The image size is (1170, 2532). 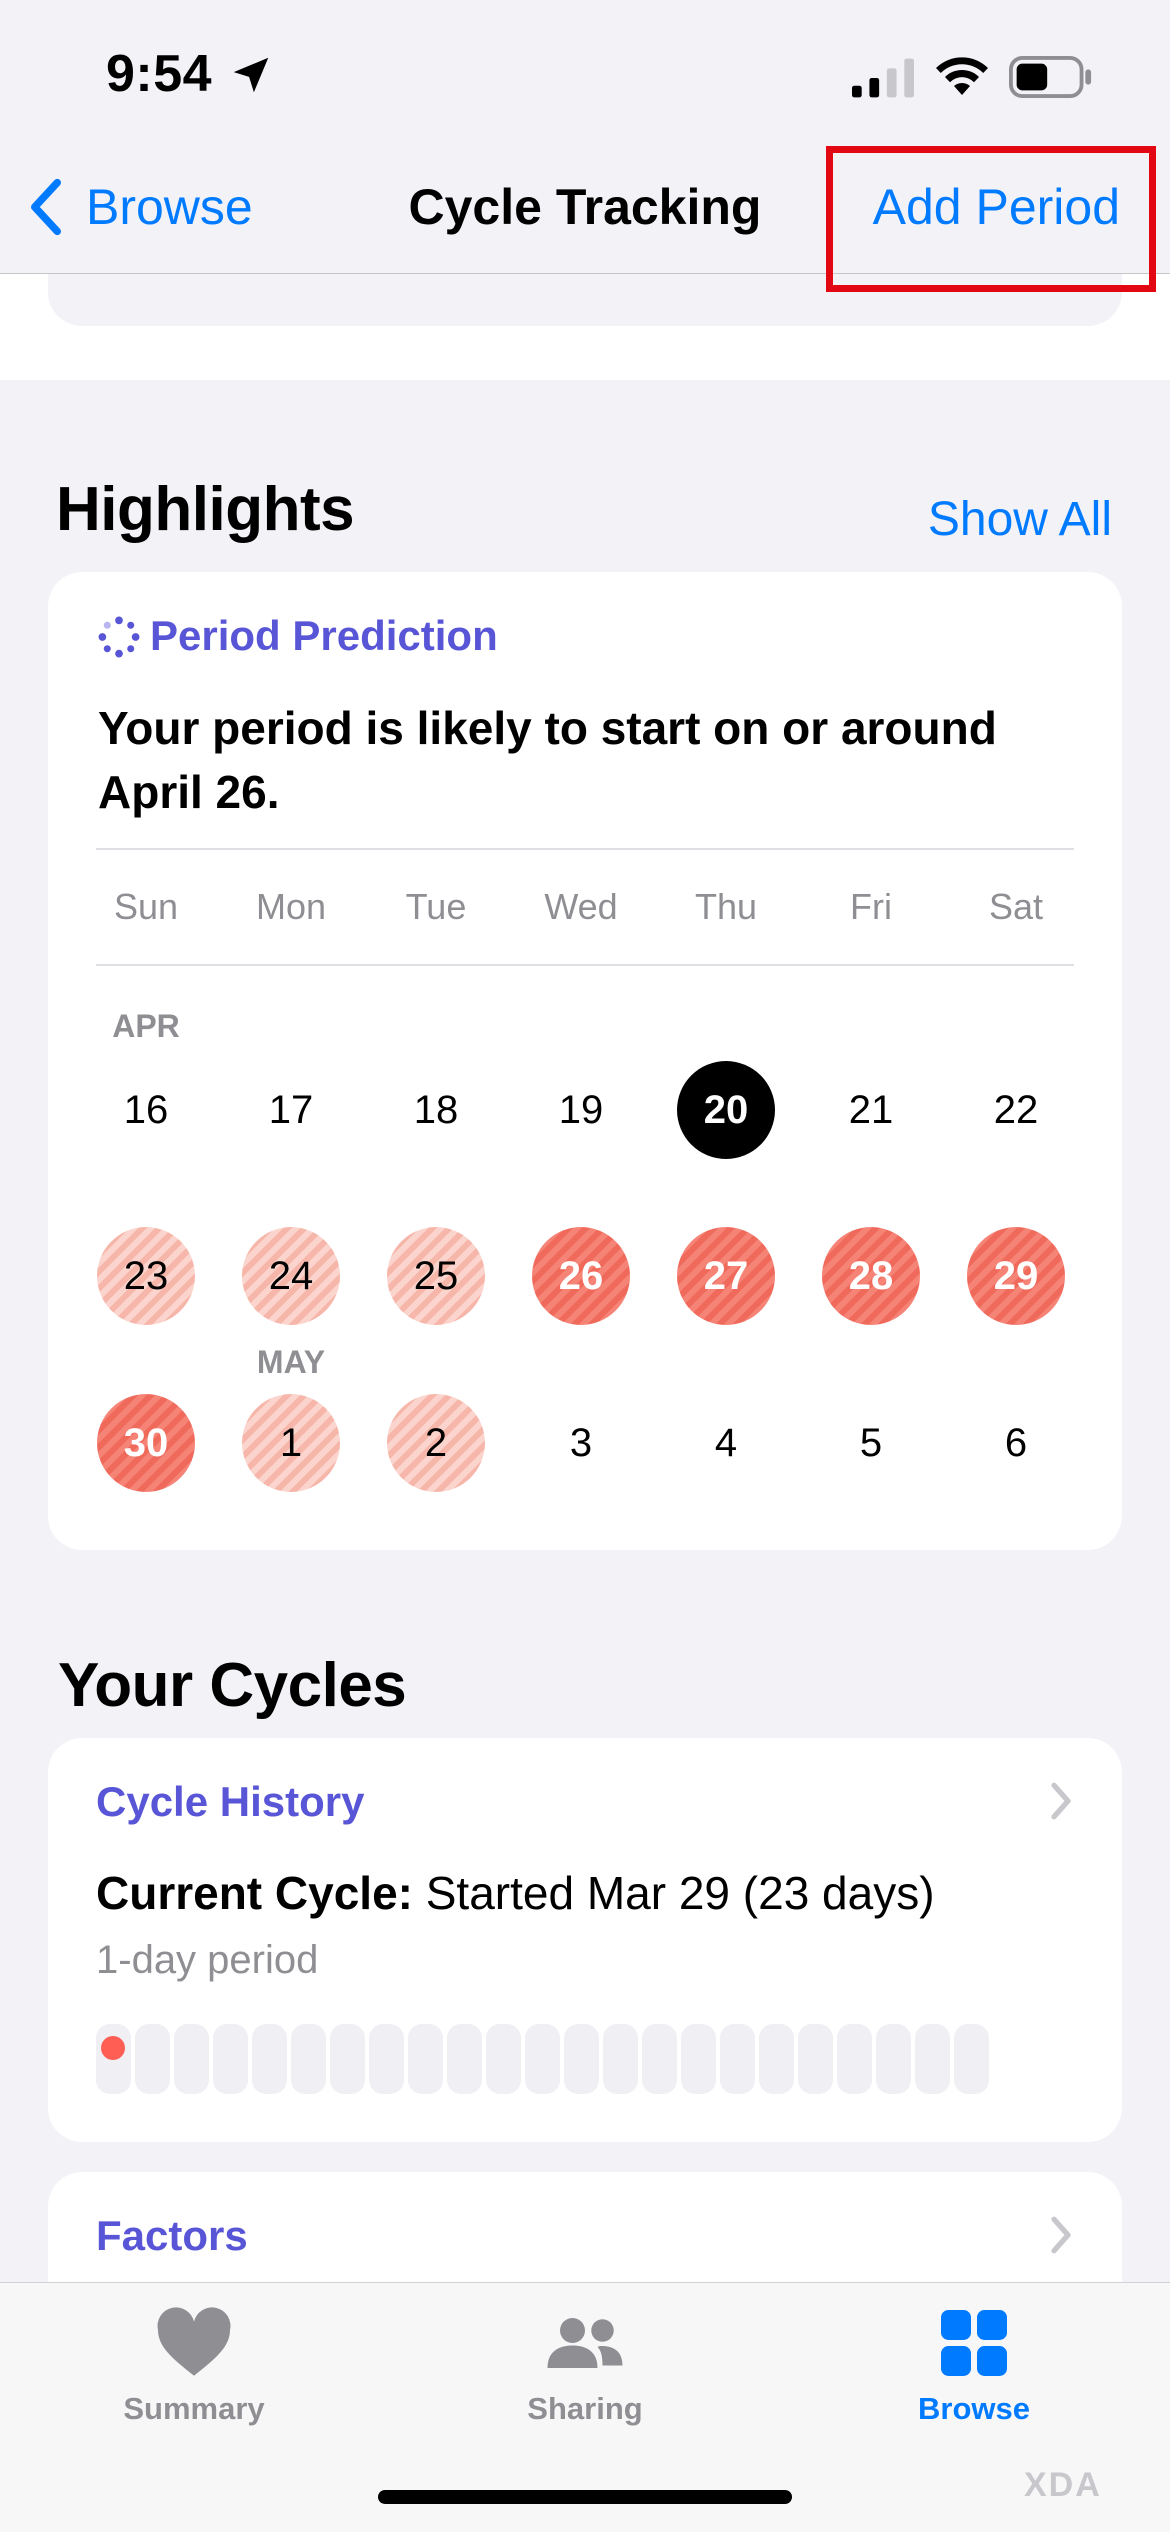 I want to click on weekday-tue: Tue, so click(x=436, y=906).